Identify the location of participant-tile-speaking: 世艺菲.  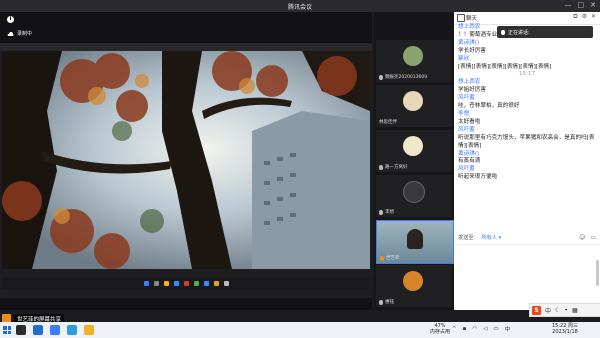
(415, 242).